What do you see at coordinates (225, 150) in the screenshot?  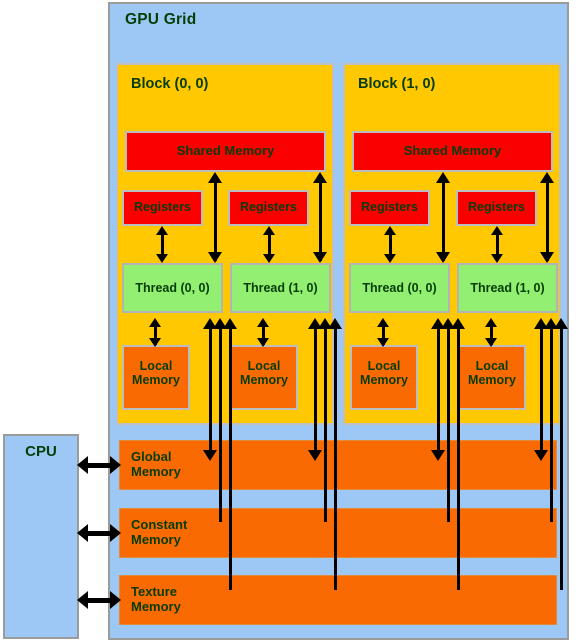 I see `shared-memory-block-0-label: Shared Memory` at bounding box center [225, 150].